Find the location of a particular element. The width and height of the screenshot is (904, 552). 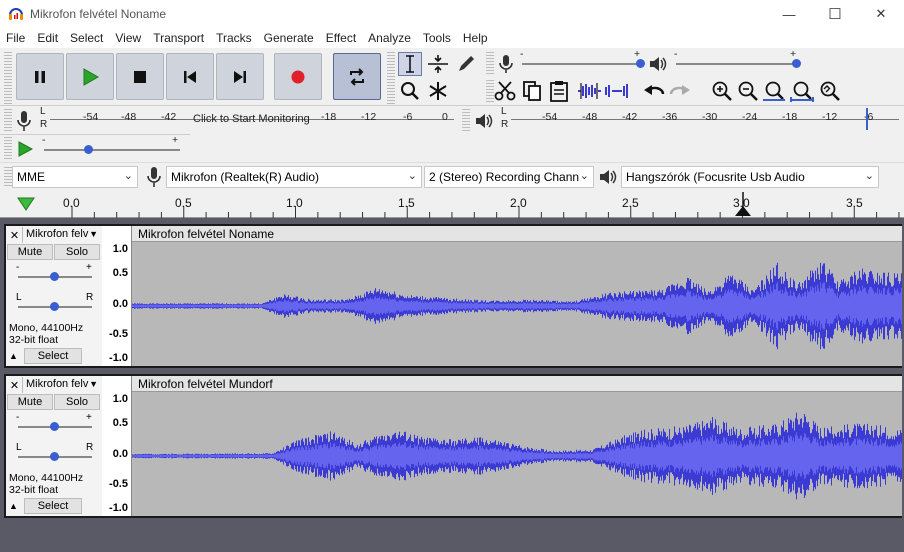

zoom-in-button is located at coordinates (722, 91).